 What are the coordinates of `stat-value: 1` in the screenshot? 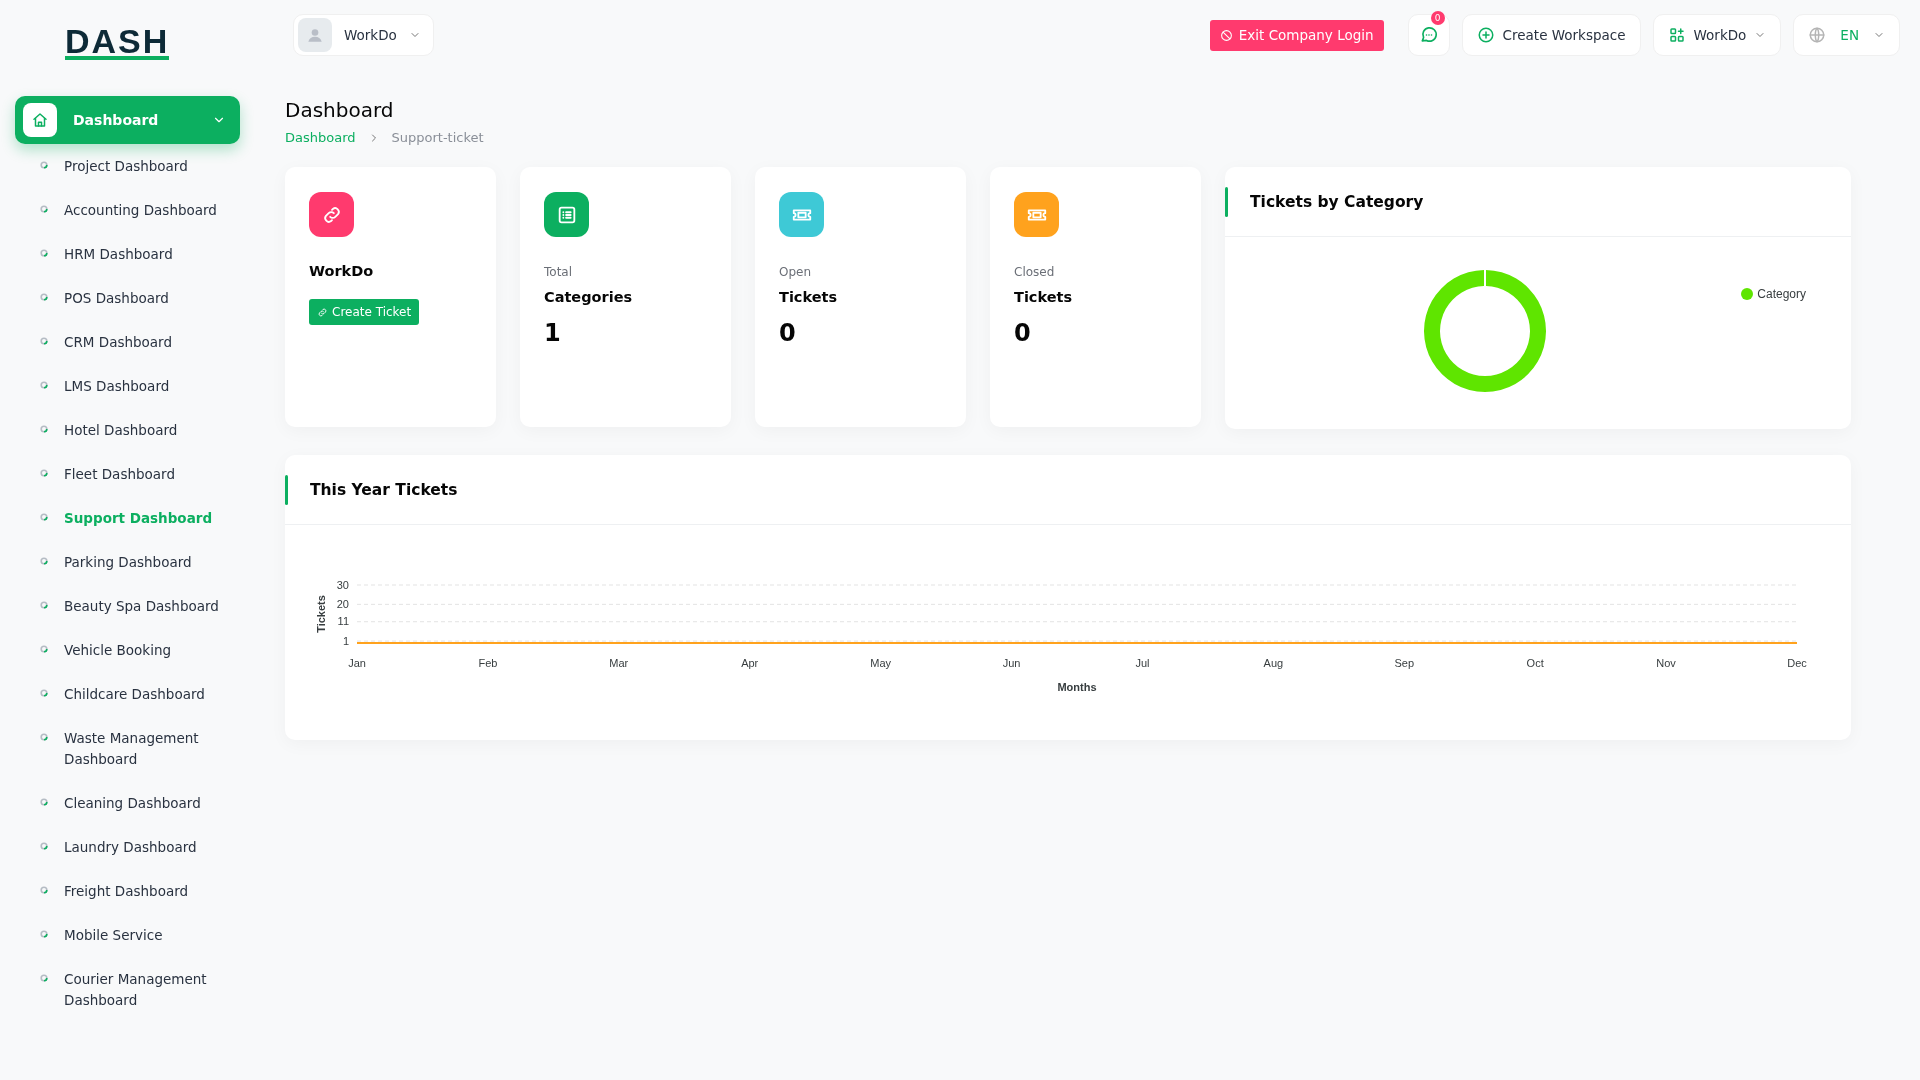 It's located at (552, 333).